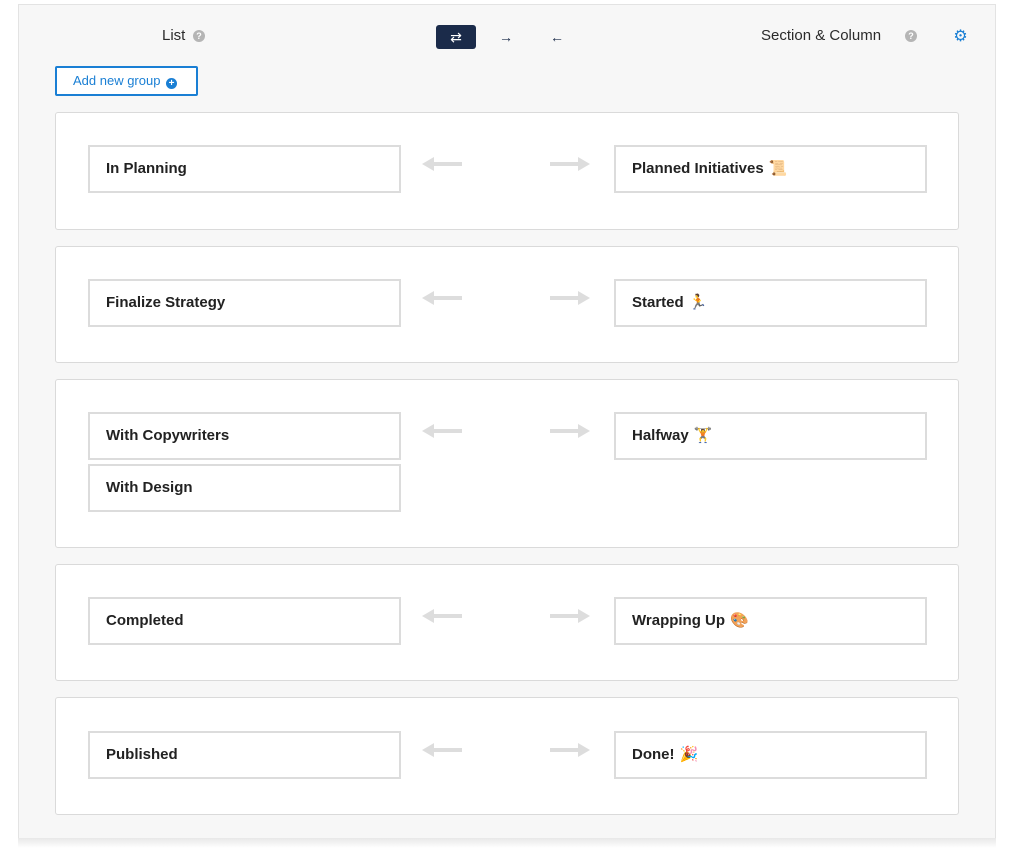 This screenshot has height=848, width=1014. Describe the element at coordinates (172, 83) in the screenshot. I see `plus-circle-icon: +` at that location.